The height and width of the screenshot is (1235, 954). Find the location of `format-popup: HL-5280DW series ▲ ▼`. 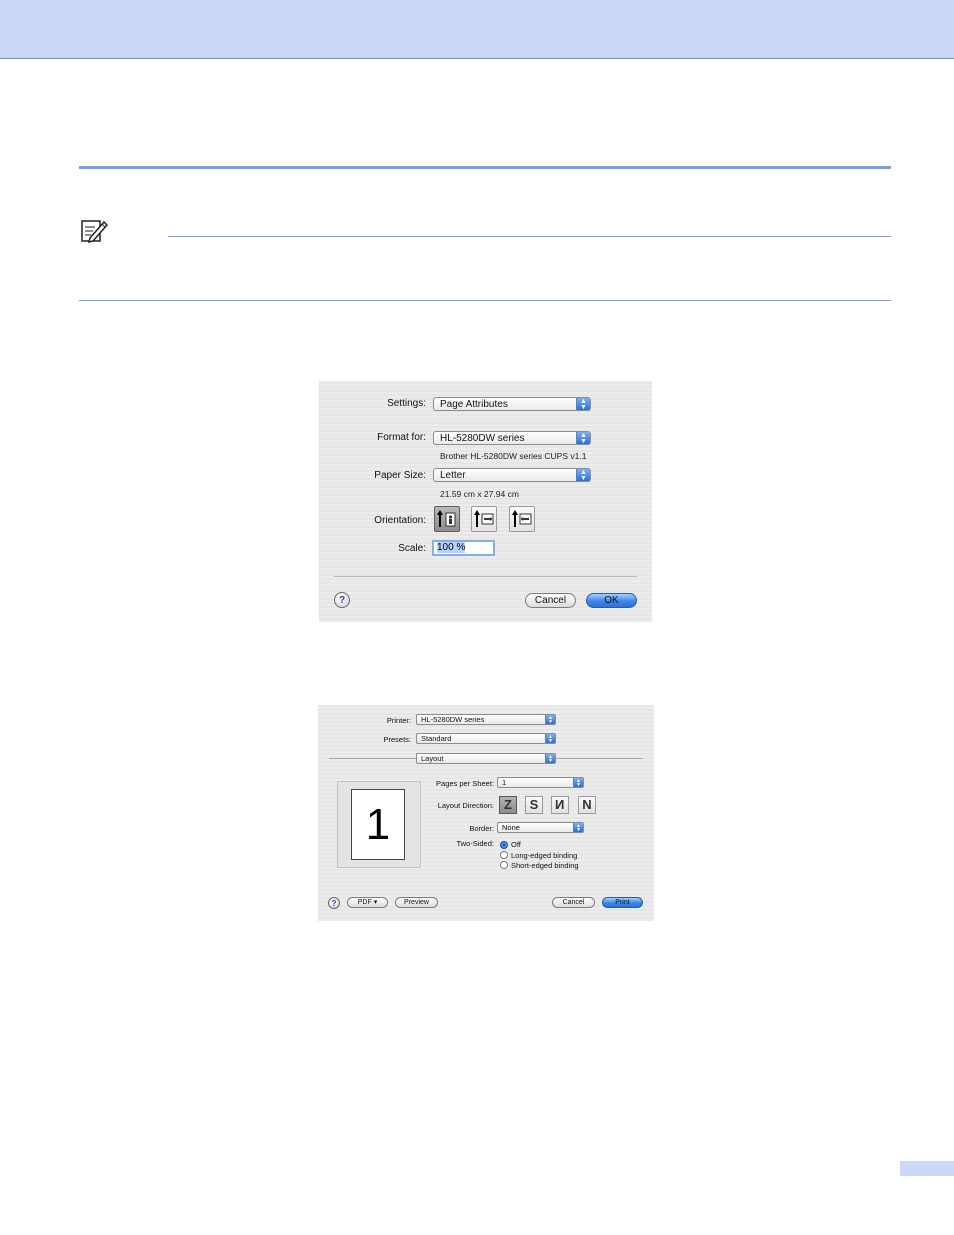

format-popup: HL-5280DW series ▲ ▼ is located at coordinates (512, 438).